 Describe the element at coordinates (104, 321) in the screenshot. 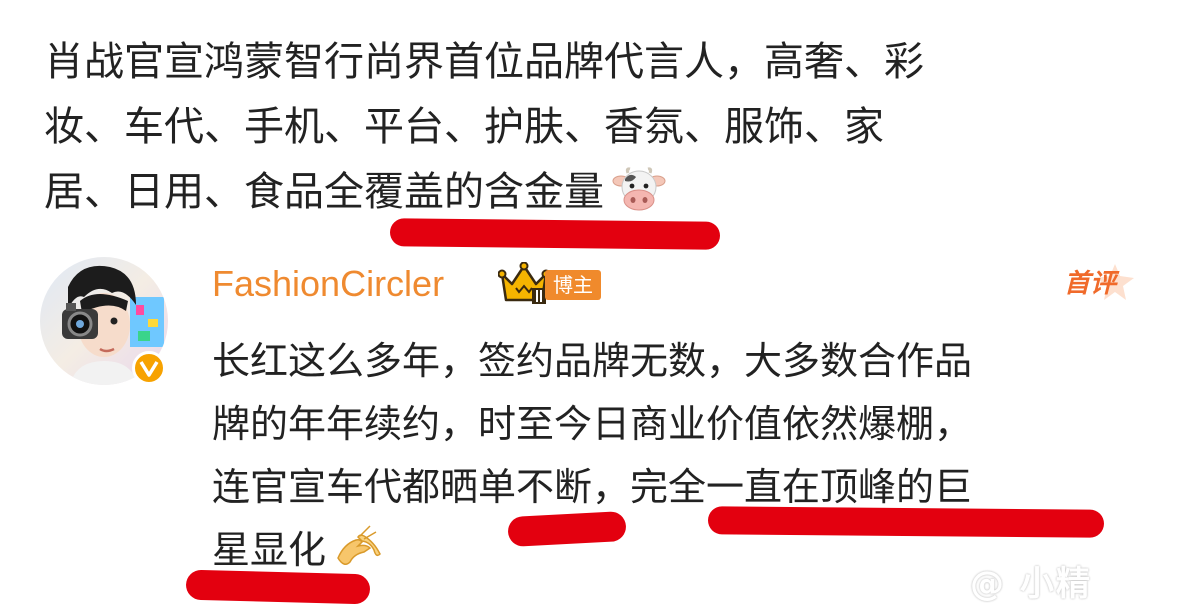

I see `avatar` at that location.